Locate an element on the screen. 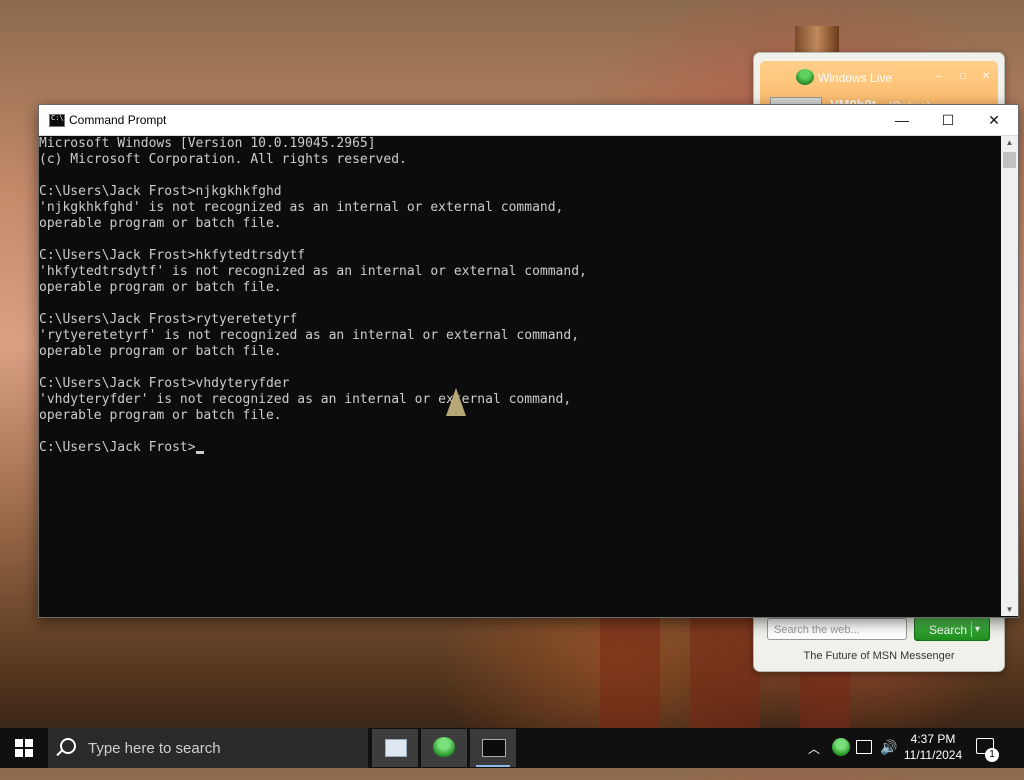 The height and width of the screenshot is (780, 1024). wallpaper-thumbnail is located at coordinates (817, 39).